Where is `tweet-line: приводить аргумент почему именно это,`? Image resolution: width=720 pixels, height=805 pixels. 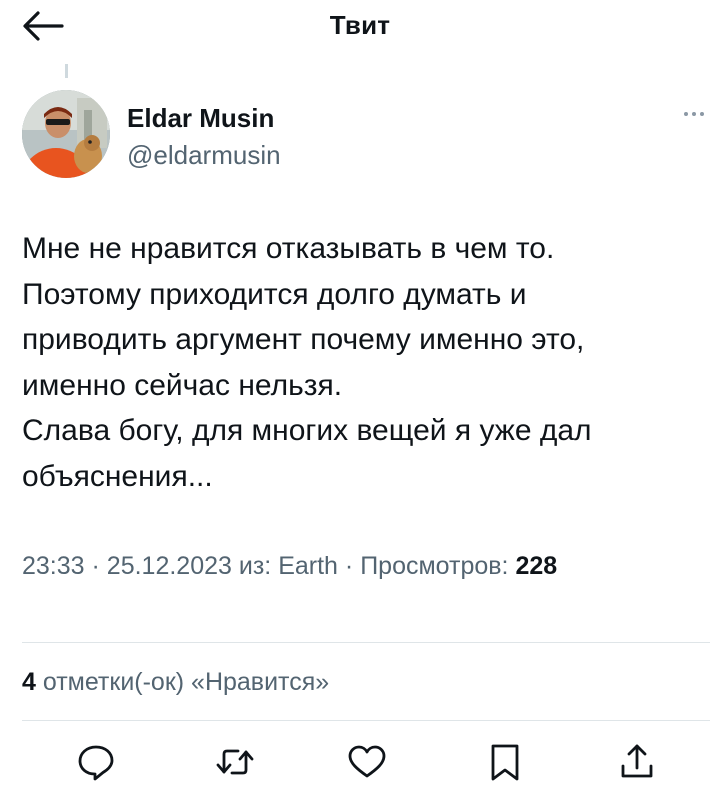 tweet-line: приводить аргумент почему именно это, is located at coordinates (303, 339).